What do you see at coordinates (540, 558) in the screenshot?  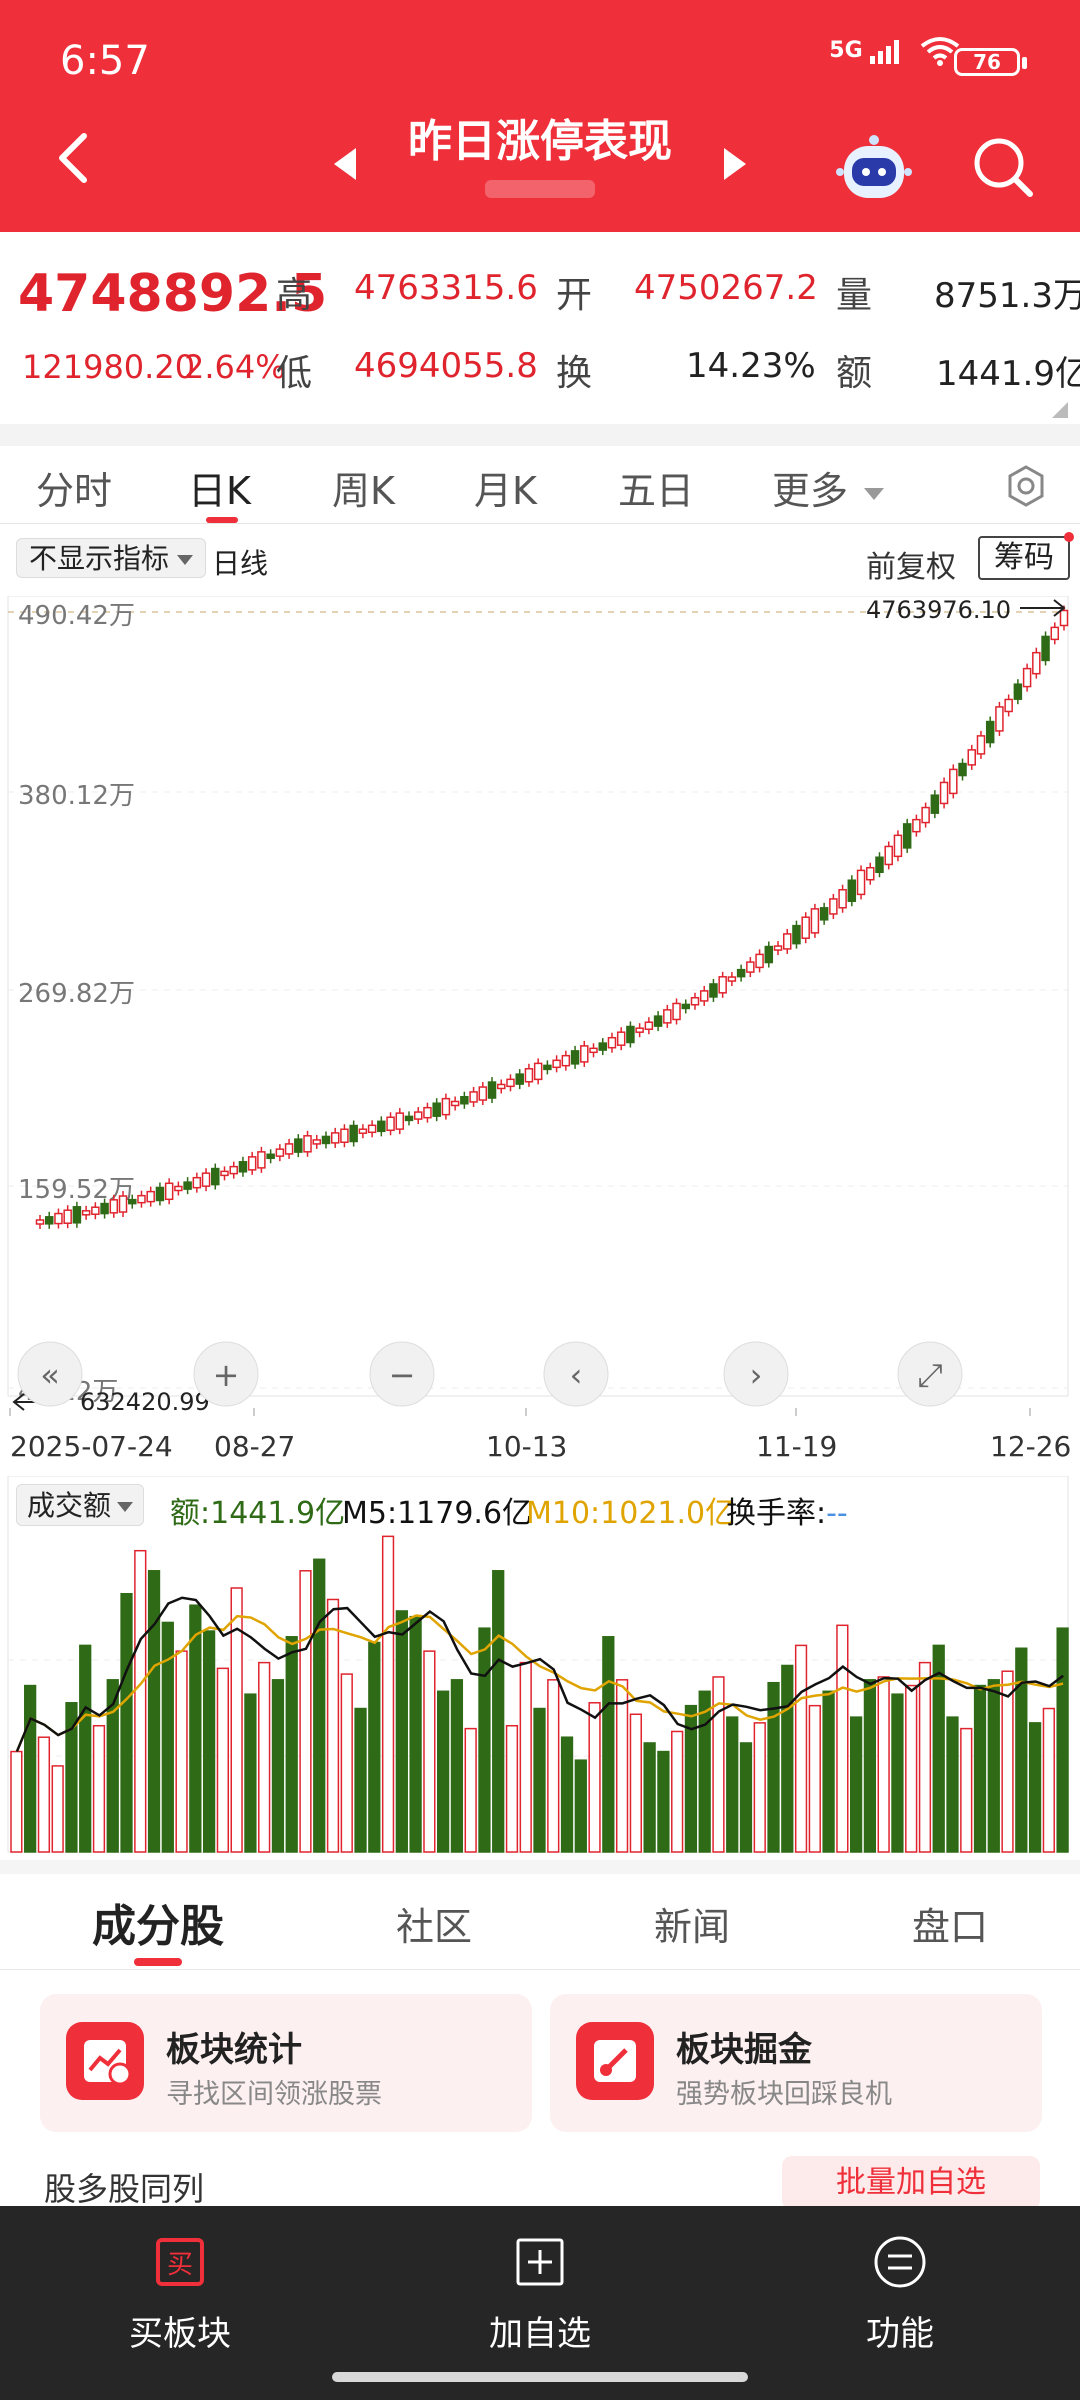 I see `chart-toolbar: 不显示指标 日线 前复权 筹码` at bounding box center [540, 558].